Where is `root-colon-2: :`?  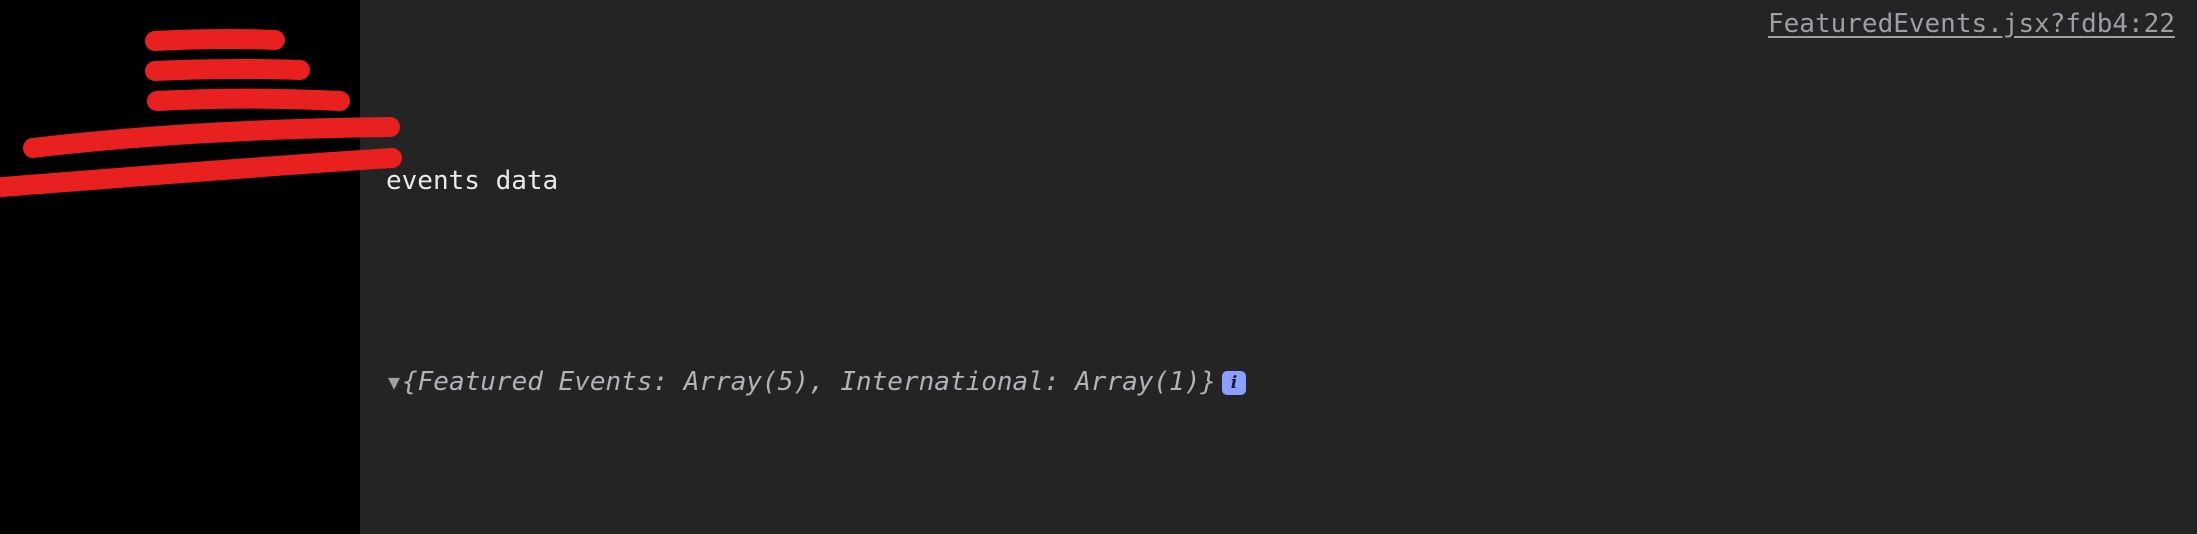 root-colon-2: : is located at coordinates (1059, 382).